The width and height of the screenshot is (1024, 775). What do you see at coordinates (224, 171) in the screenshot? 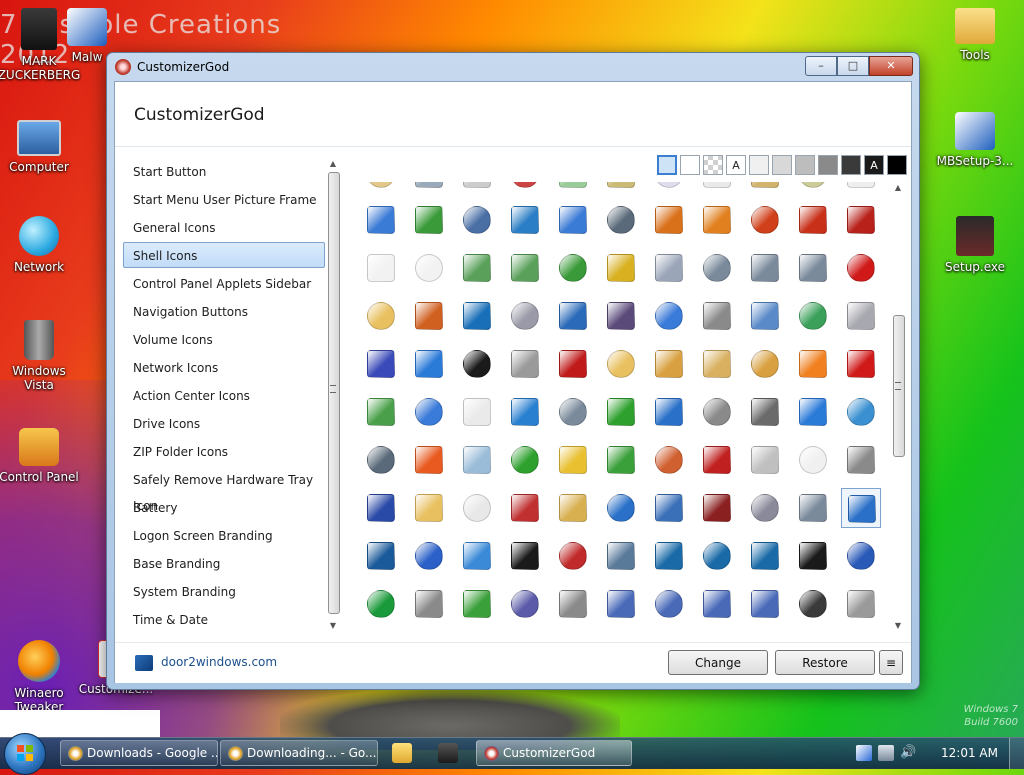
I see `category-item: Start Button` at bounding box center [224, 171].